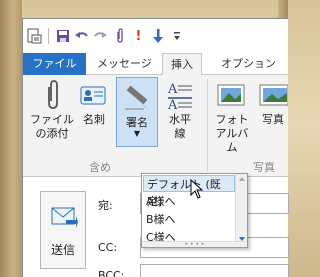 This screenshot has width=320, height=277. I want to click on toolbar-separator, so click(48, 36).